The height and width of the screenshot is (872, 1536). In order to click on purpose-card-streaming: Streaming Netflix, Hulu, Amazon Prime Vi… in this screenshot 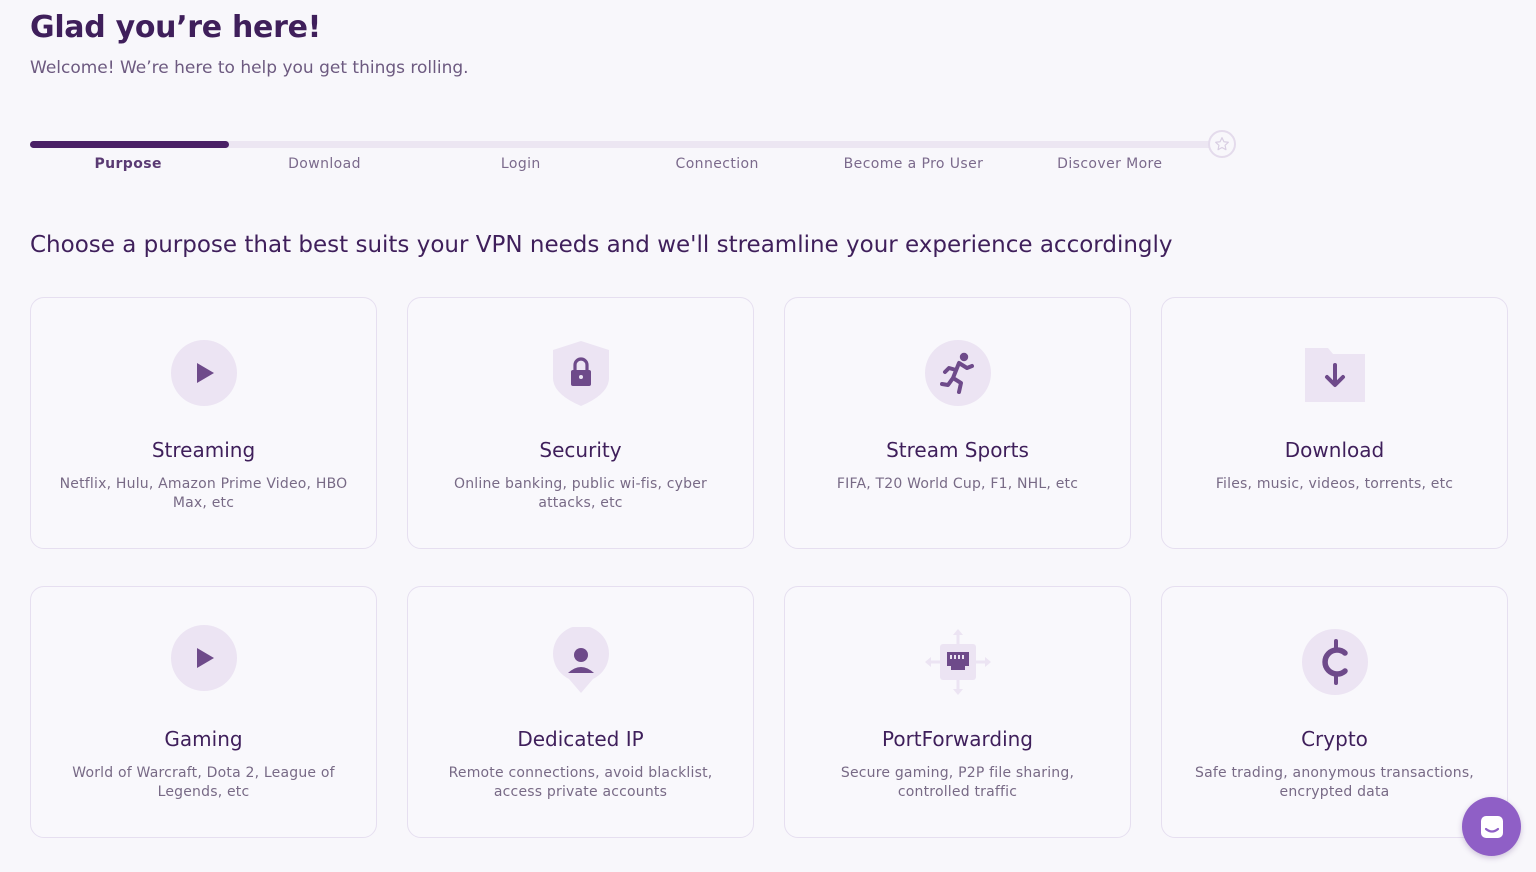, I will do `click(203, 423)`.